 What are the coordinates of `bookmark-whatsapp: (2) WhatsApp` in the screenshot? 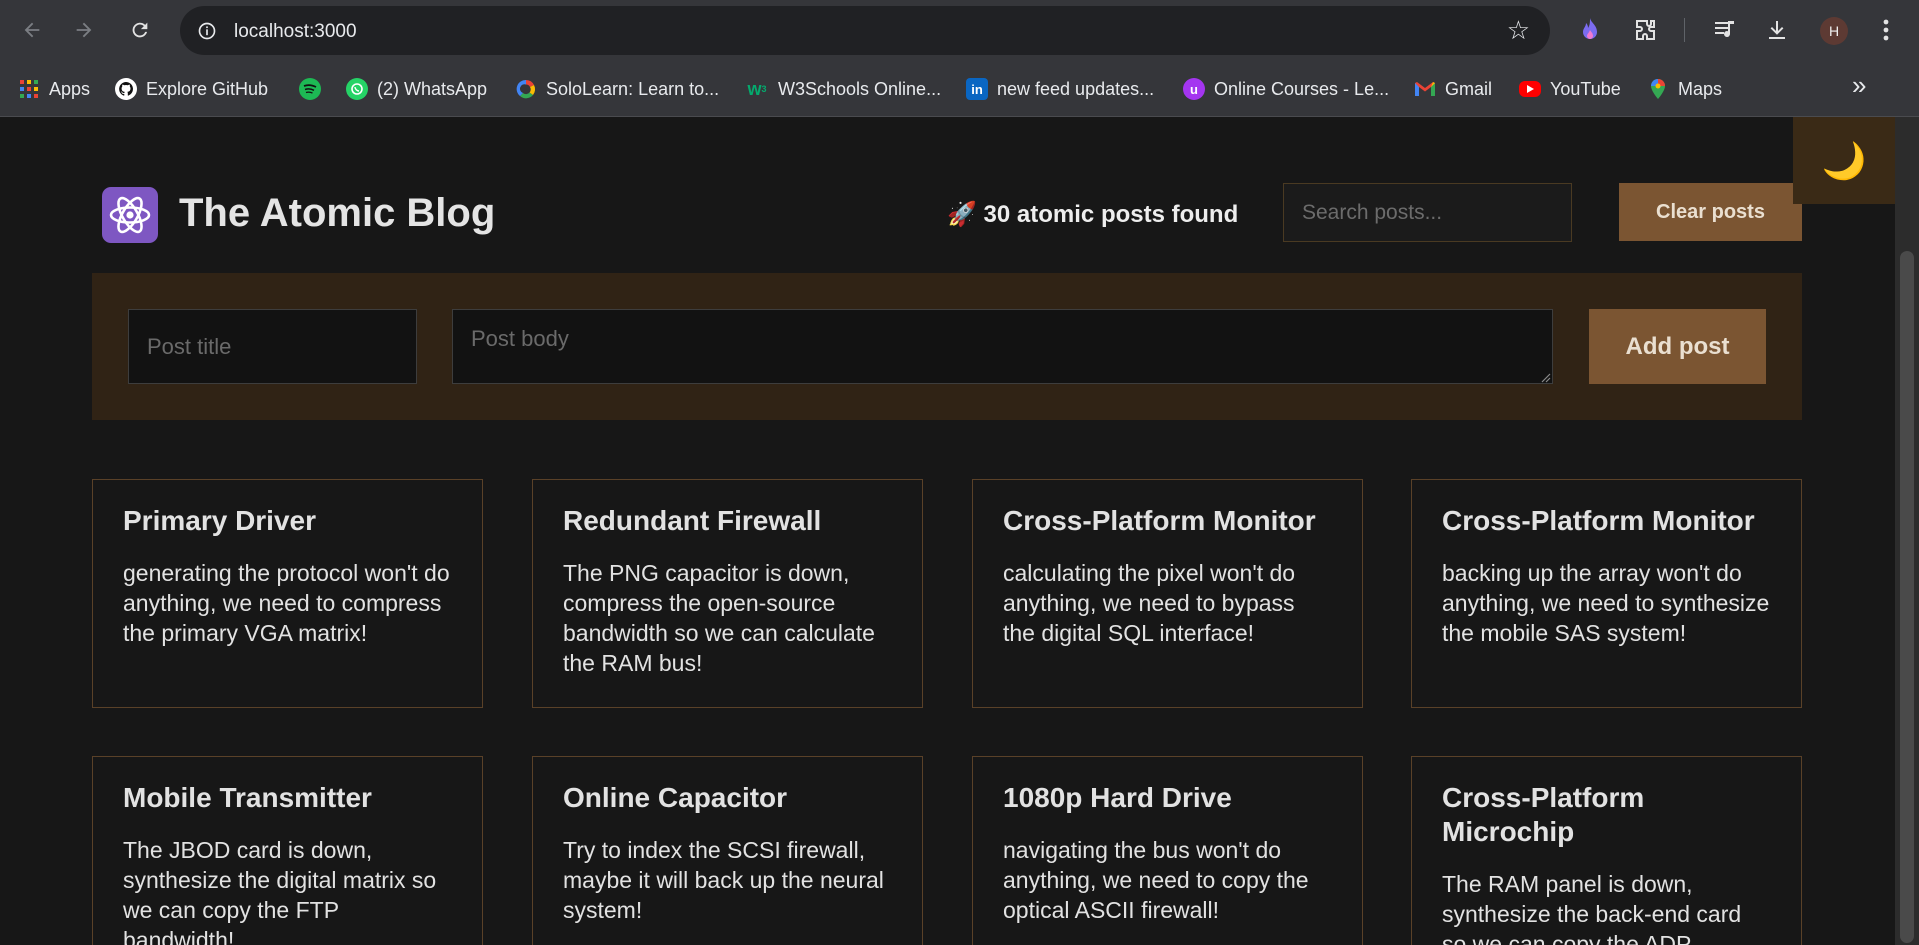 It's located at (416, 89).